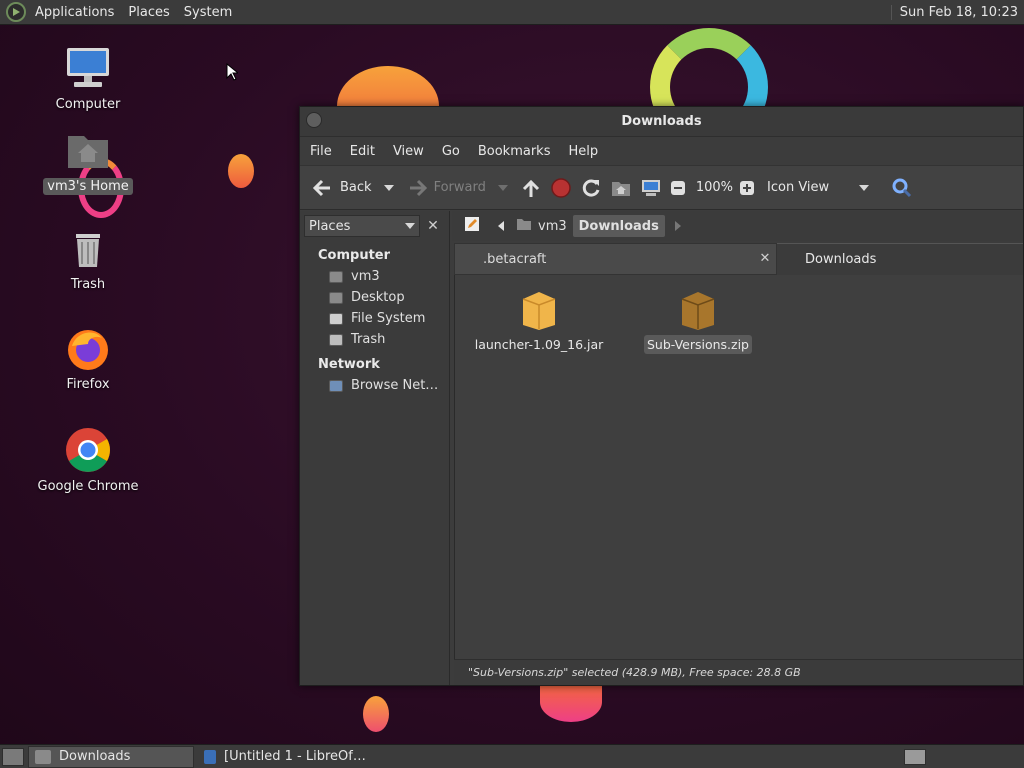 The width and height of the screenshot is (1024, 768). Describe the element at coordinates (571, 702) in the screenshot. I see `wallpaper-bottom-blob` at that location.